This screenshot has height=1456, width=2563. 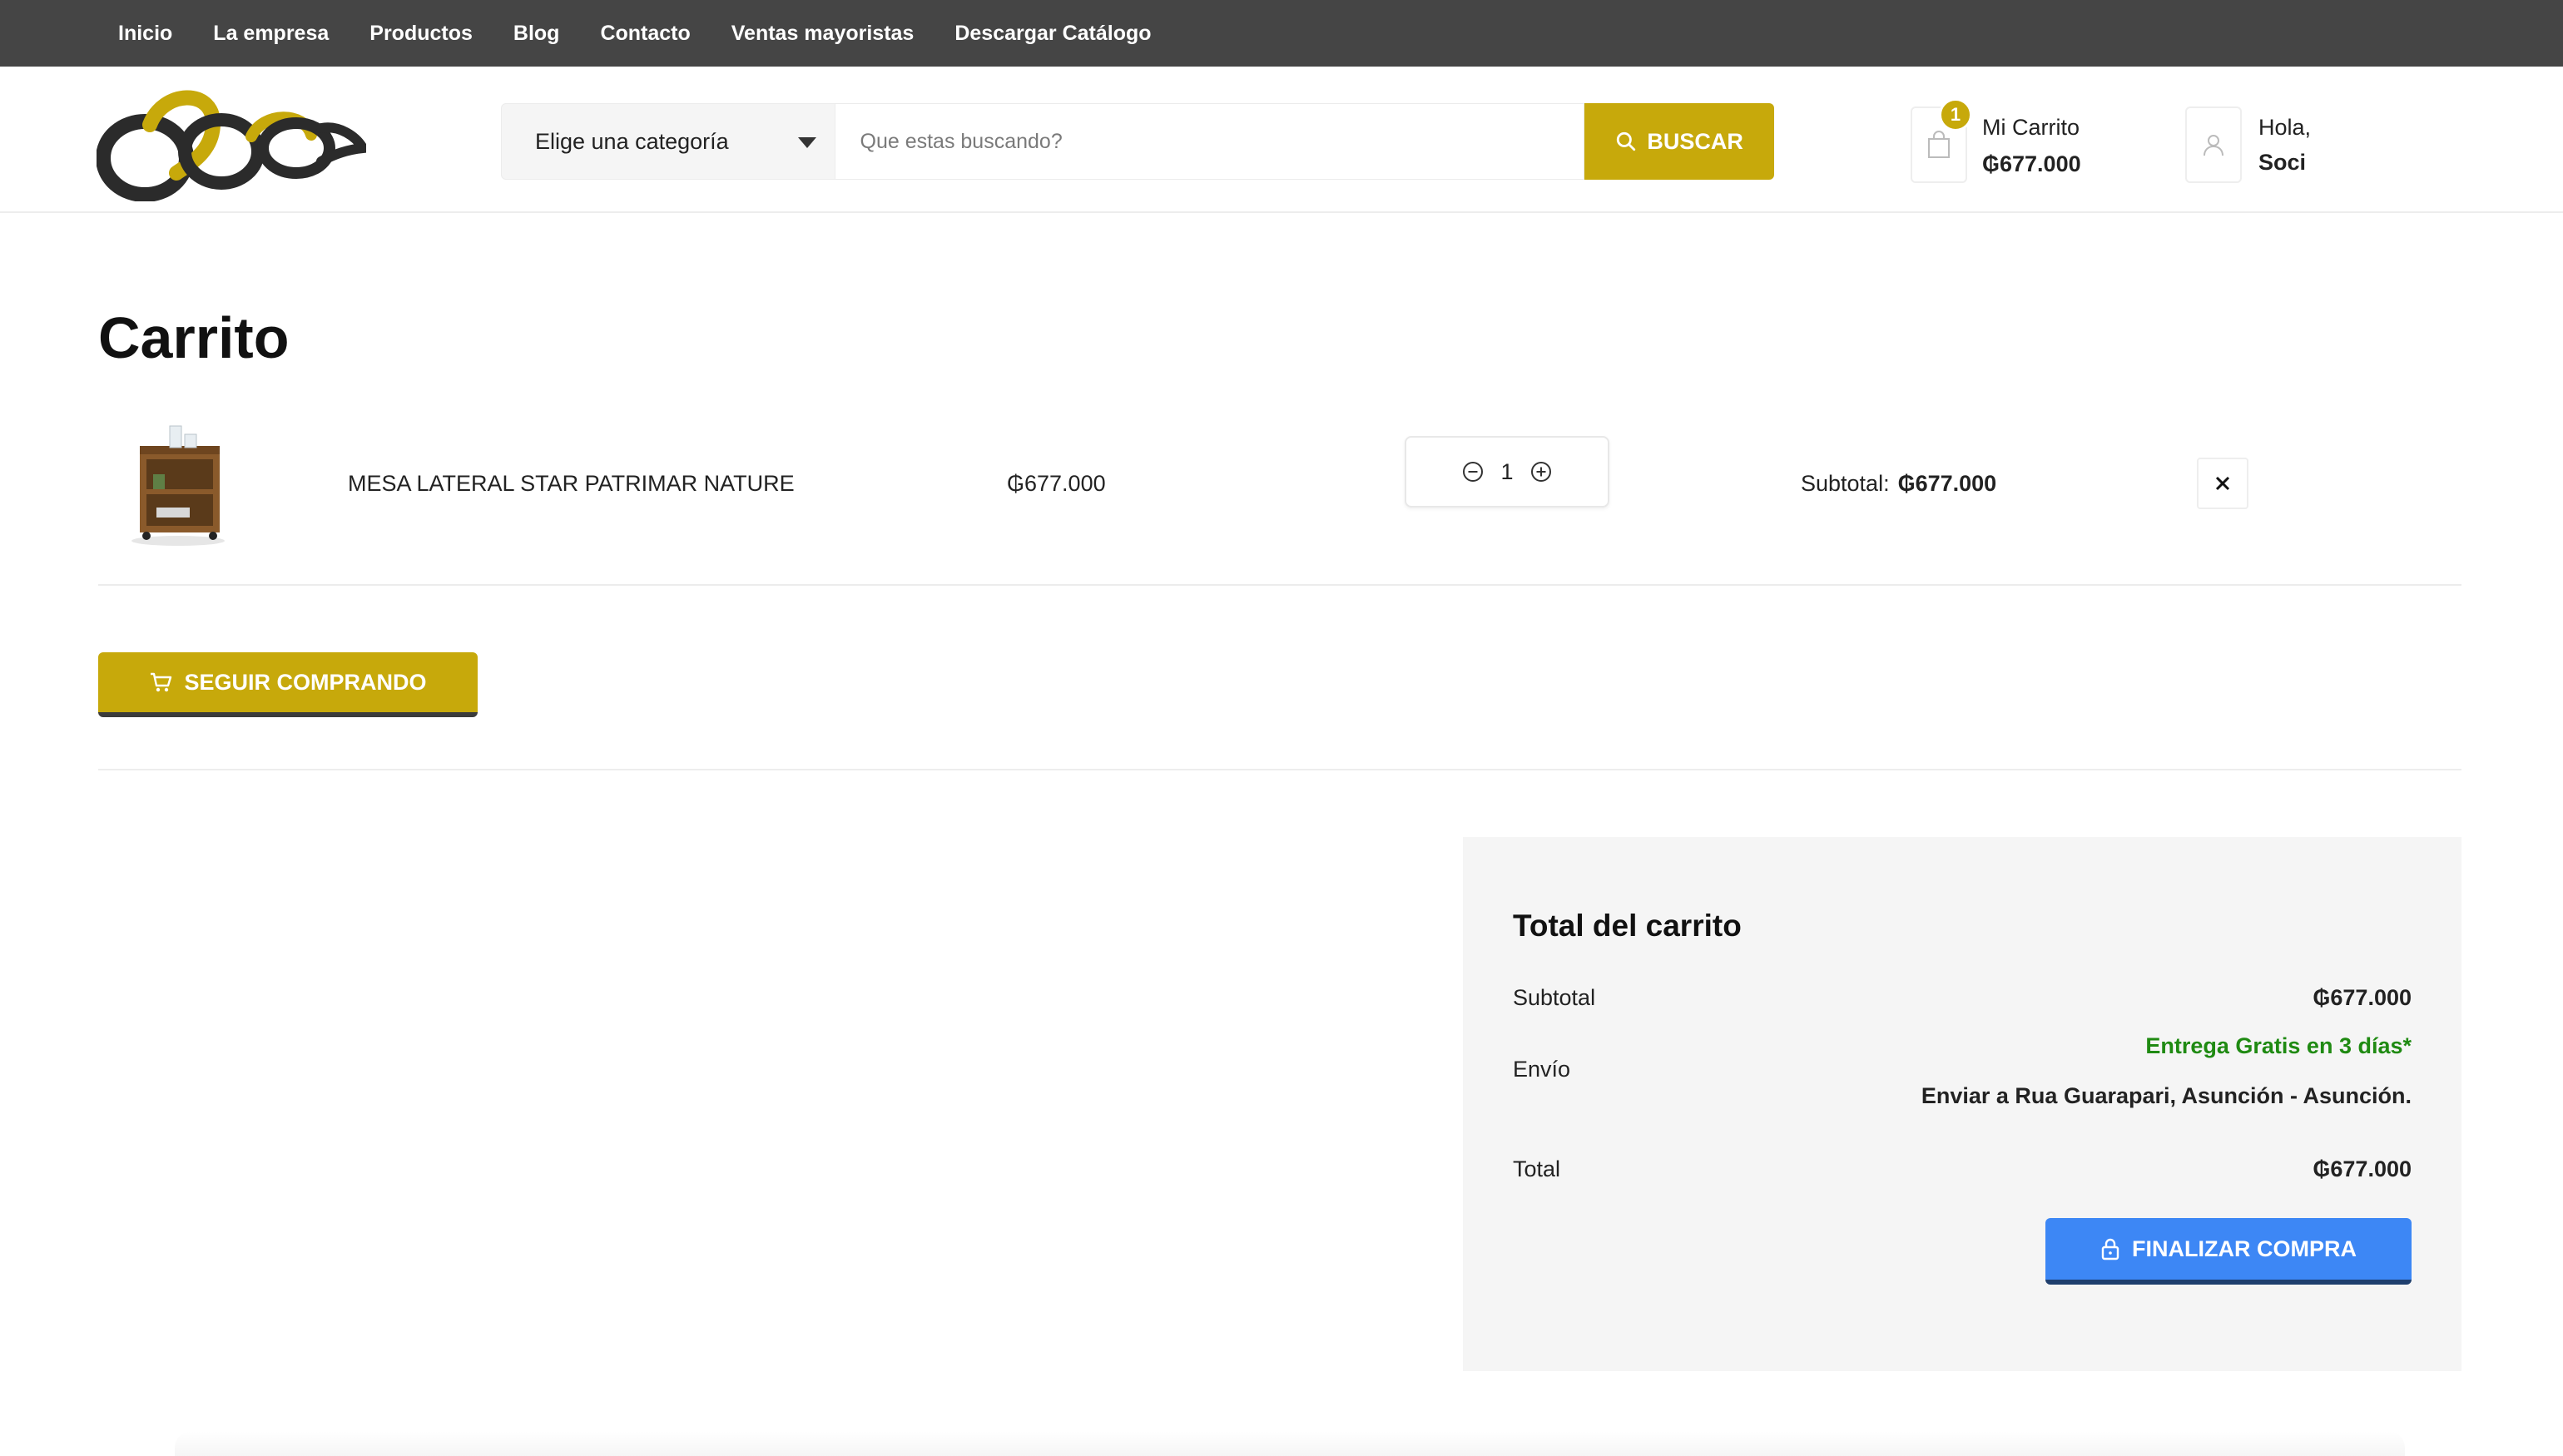 I want to click on row-subtotal-value: ₲677.000, so click(x=1947, y=483).